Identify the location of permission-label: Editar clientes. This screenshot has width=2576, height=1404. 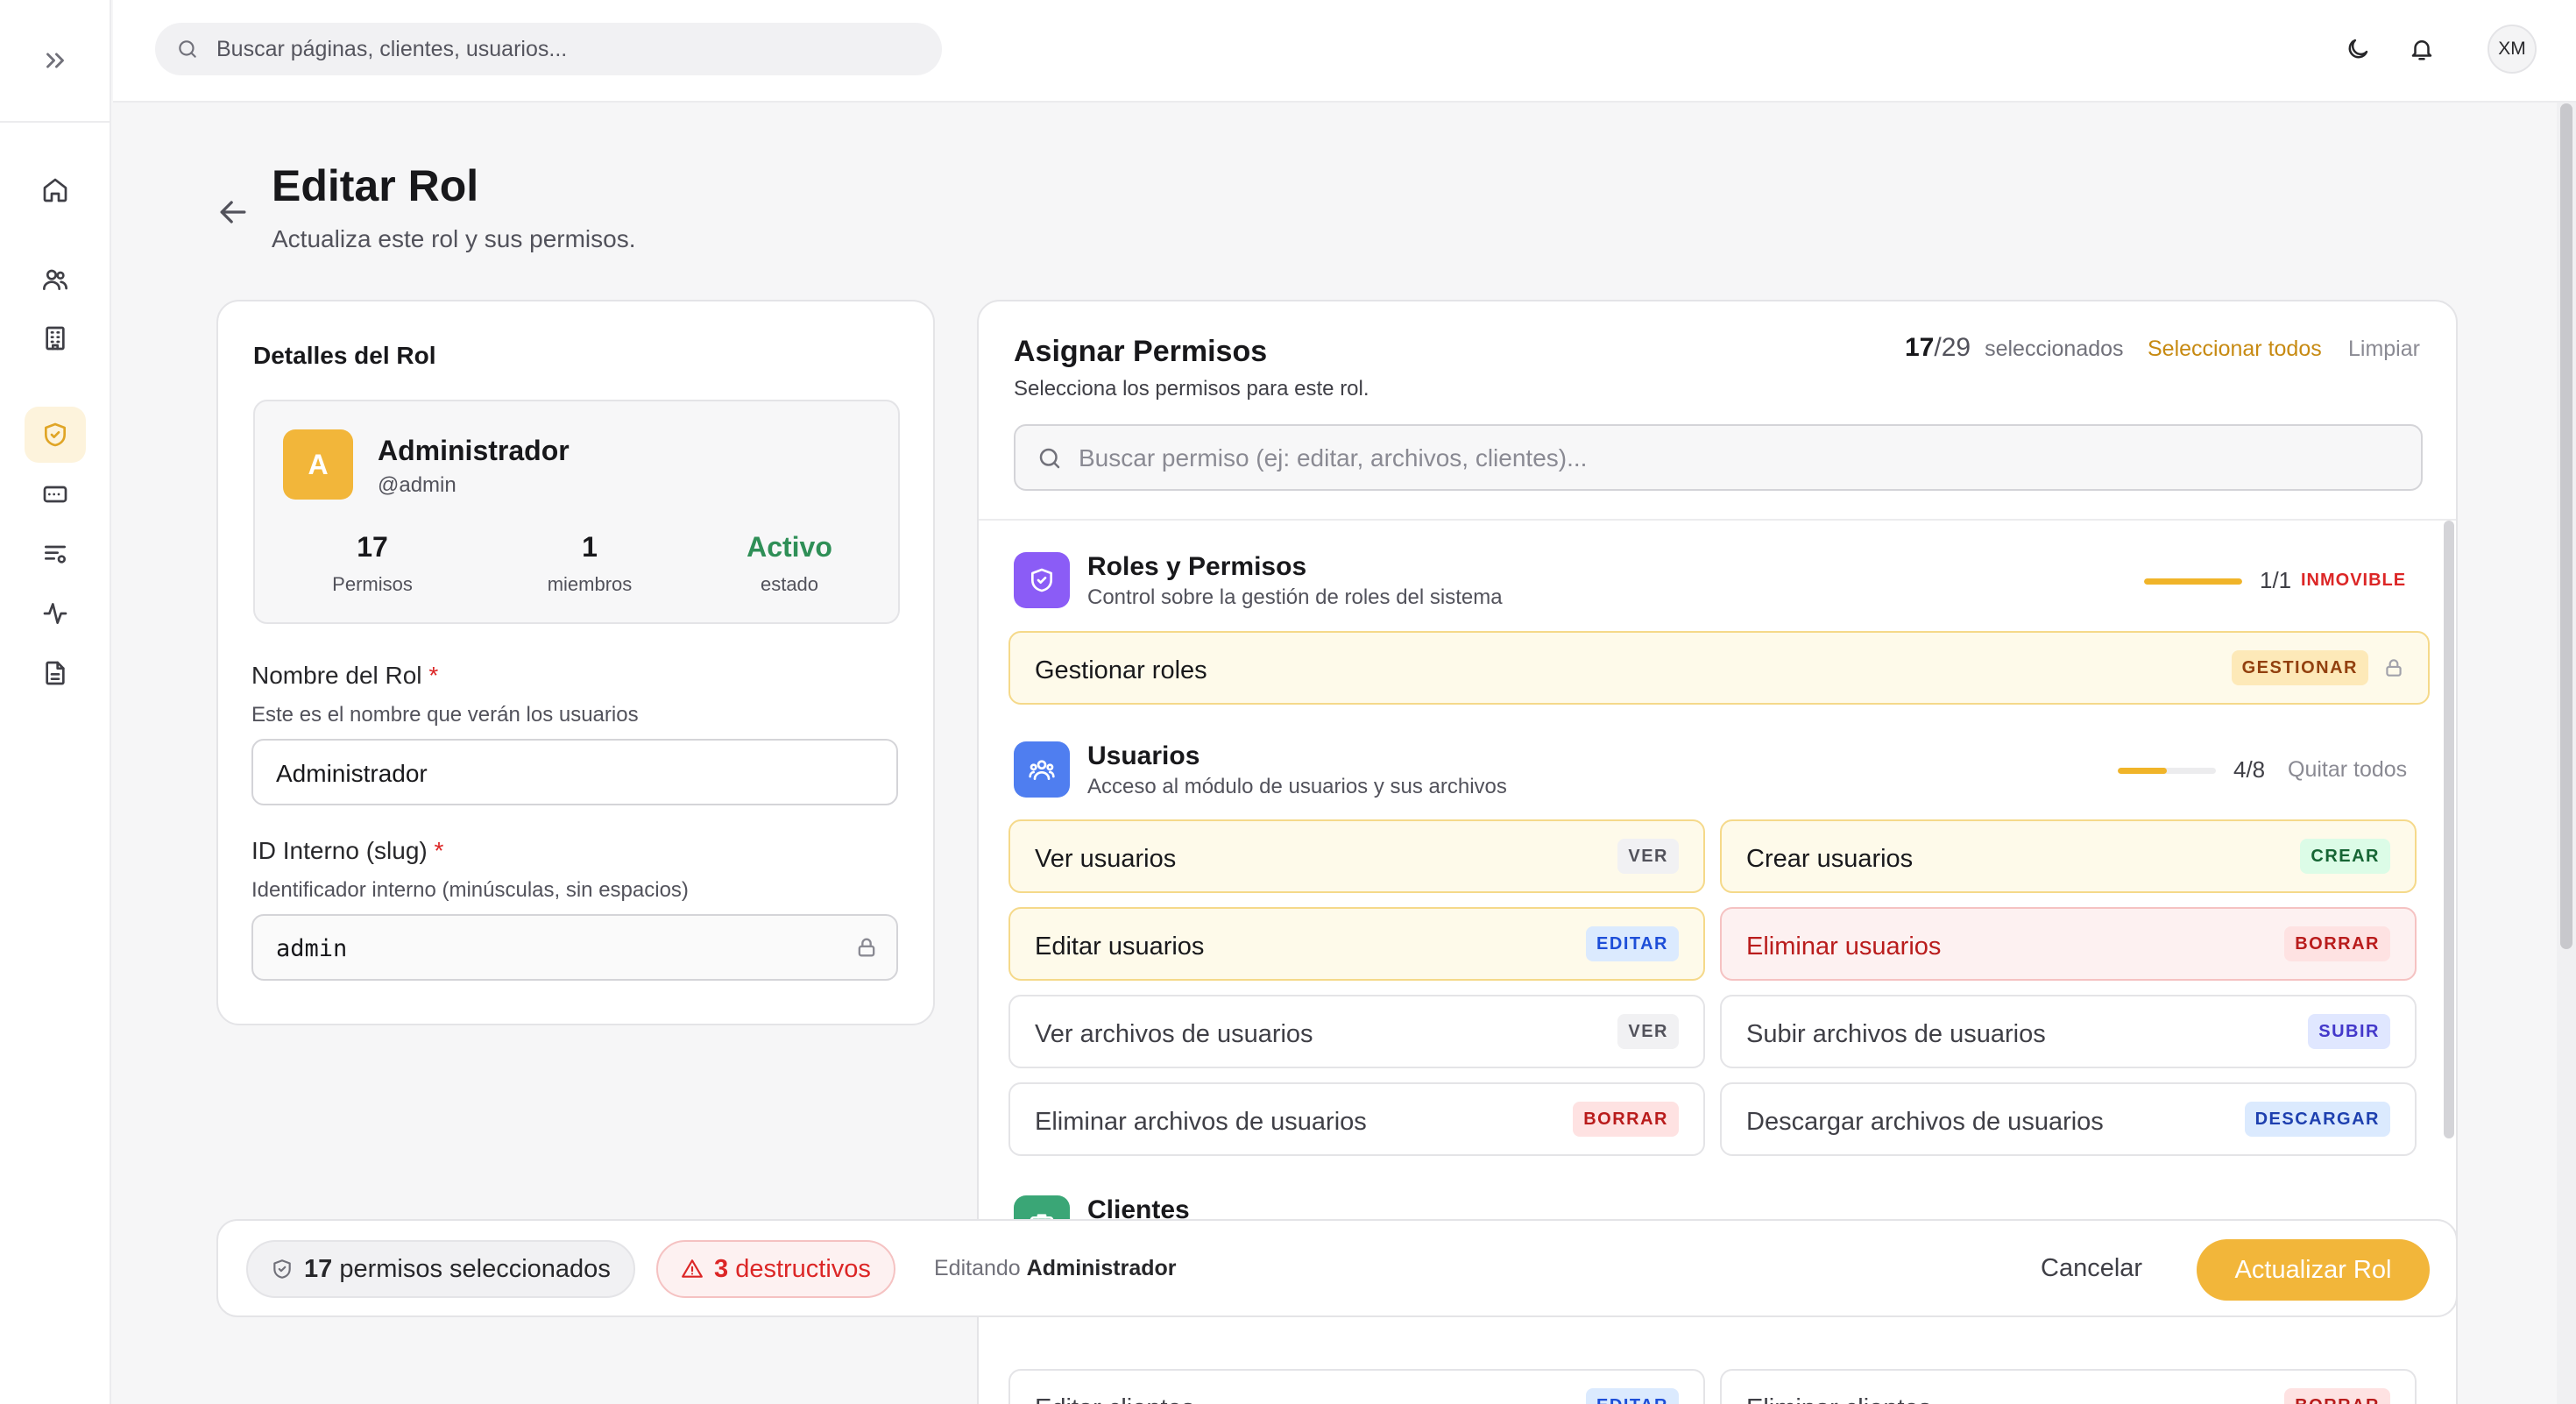
(1114, 1399).